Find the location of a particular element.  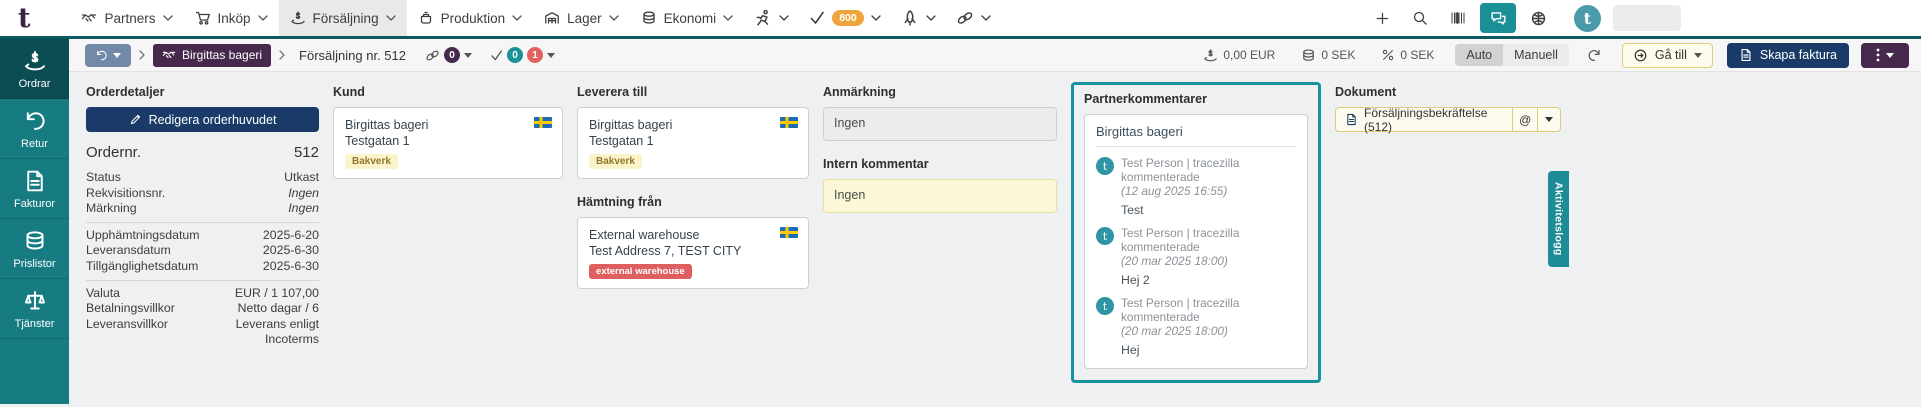

auto-manual-toggle: Auto Manuell is located at coordinates (1512, 55).